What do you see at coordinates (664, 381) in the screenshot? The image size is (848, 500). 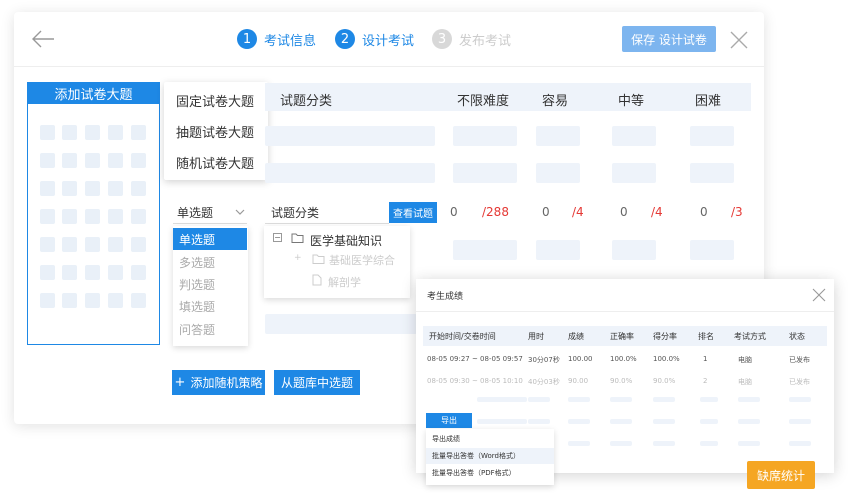 I see `cell-score-rate: 90.0%` at bounding box center [664, 381].